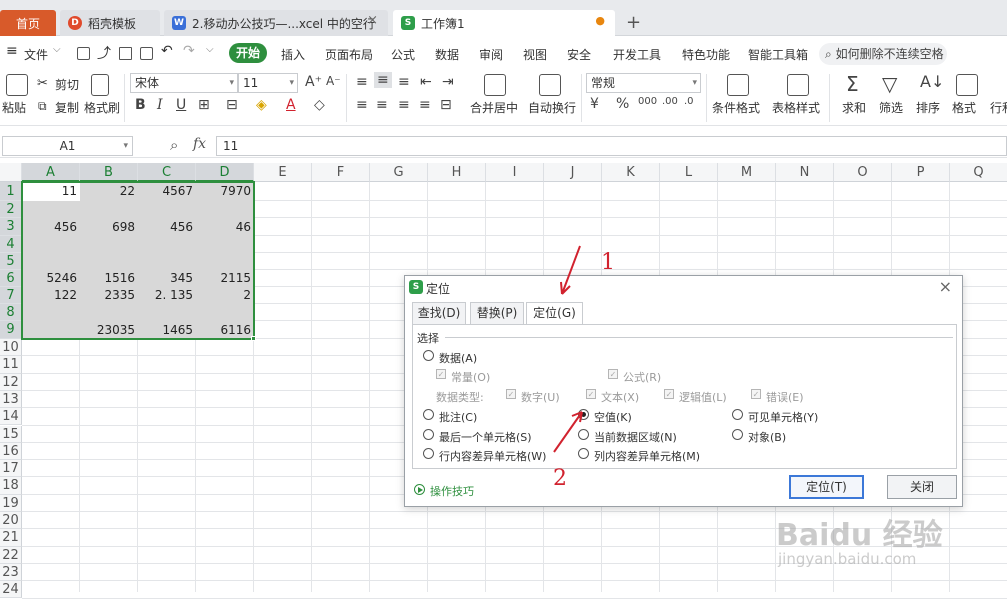  Describe the element at coordinates (494, 107) in the screenshot. I see `merge-center-button: 合并居中` at that location.